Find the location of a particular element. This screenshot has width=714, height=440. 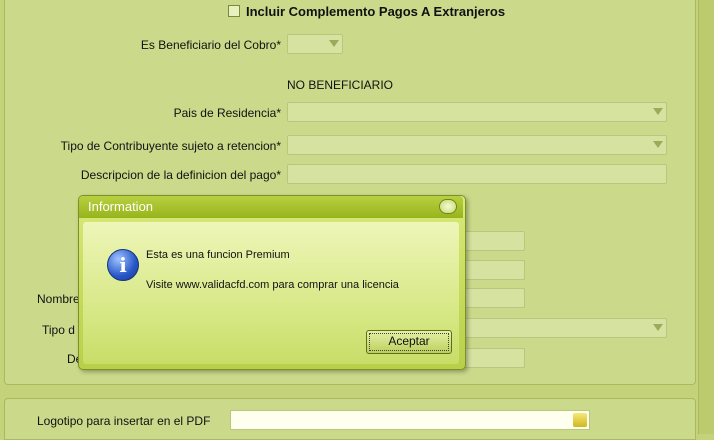

es-beneficiario-select is located at coordinates (315, 44).